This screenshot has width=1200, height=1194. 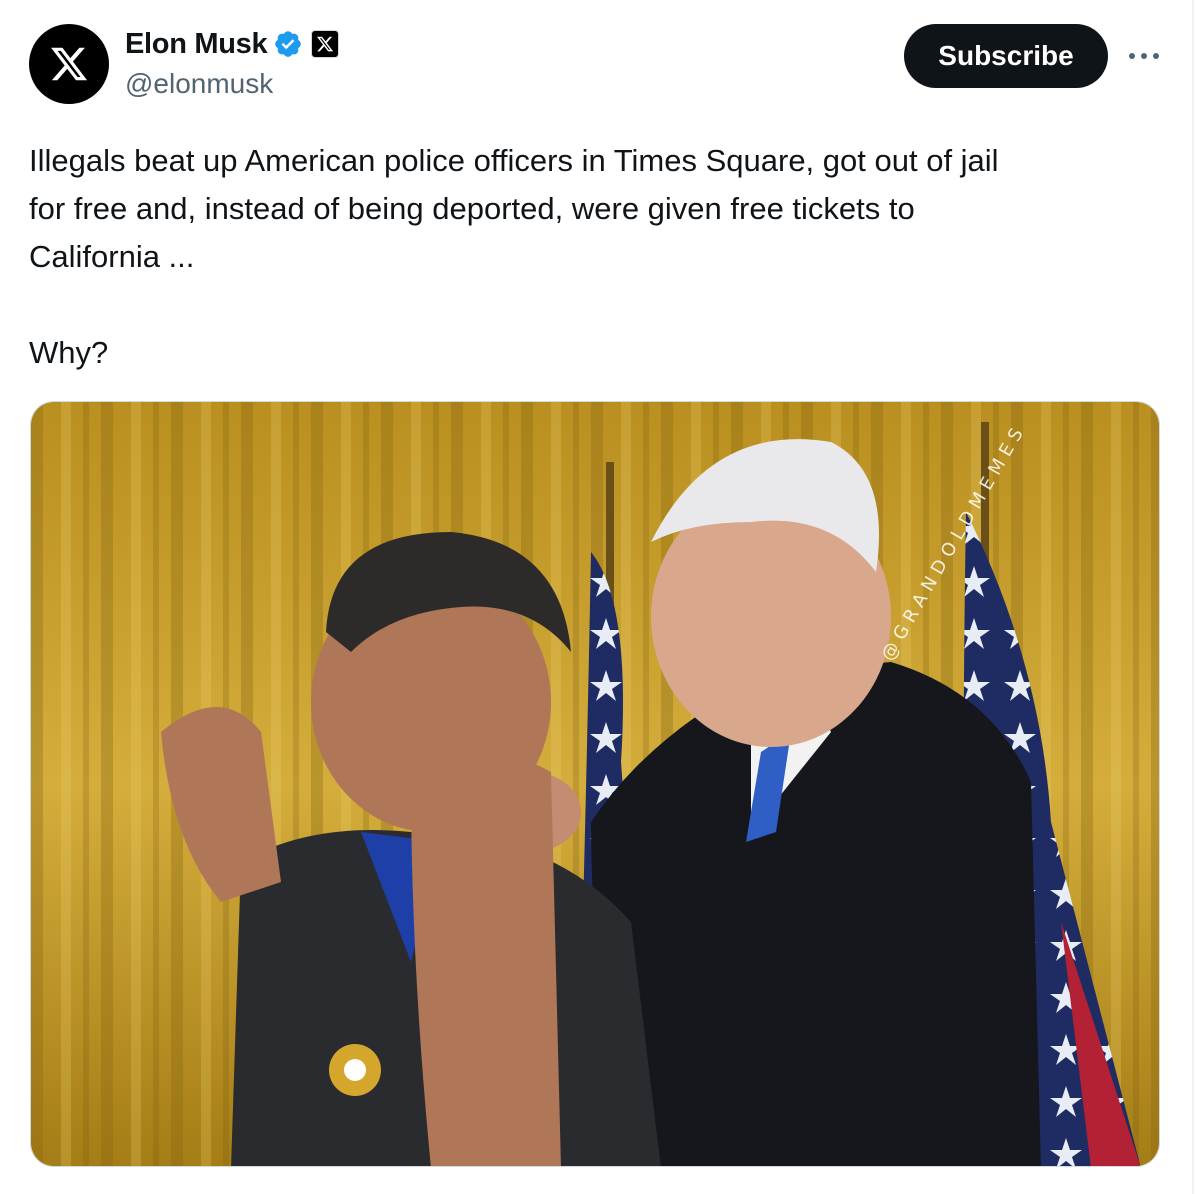 I want to click on author-name-row: Elon Musk, so click(x=232, y=44).